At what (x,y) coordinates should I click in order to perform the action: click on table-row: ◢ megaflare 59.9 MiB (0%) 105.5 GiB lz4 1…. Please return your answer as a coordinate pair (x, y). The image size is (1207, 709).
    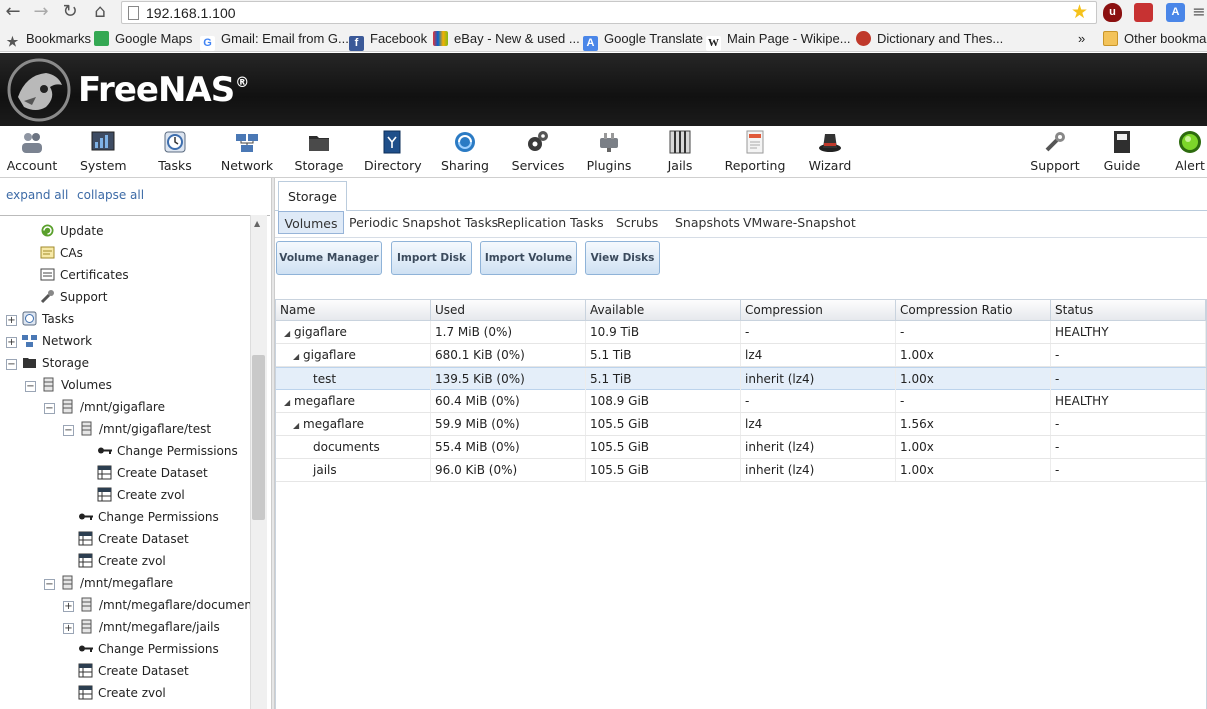
    Looking at the image, I should click on (741, 424).